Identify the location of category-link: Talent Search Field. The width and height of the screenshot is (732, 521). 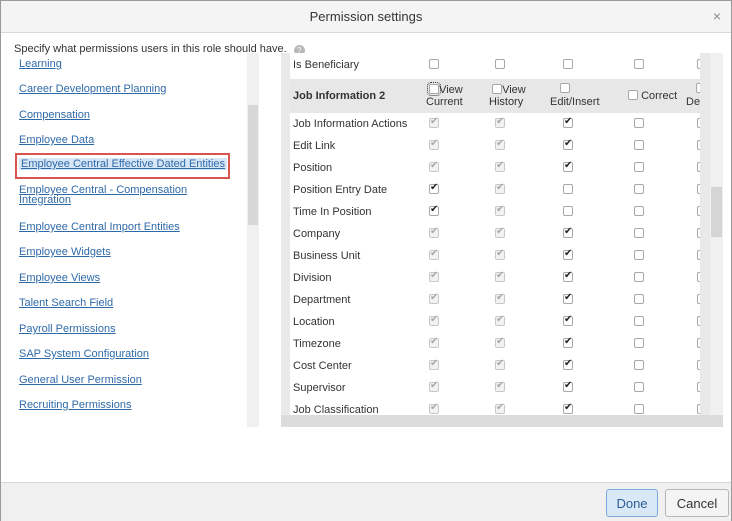
(66, 303).